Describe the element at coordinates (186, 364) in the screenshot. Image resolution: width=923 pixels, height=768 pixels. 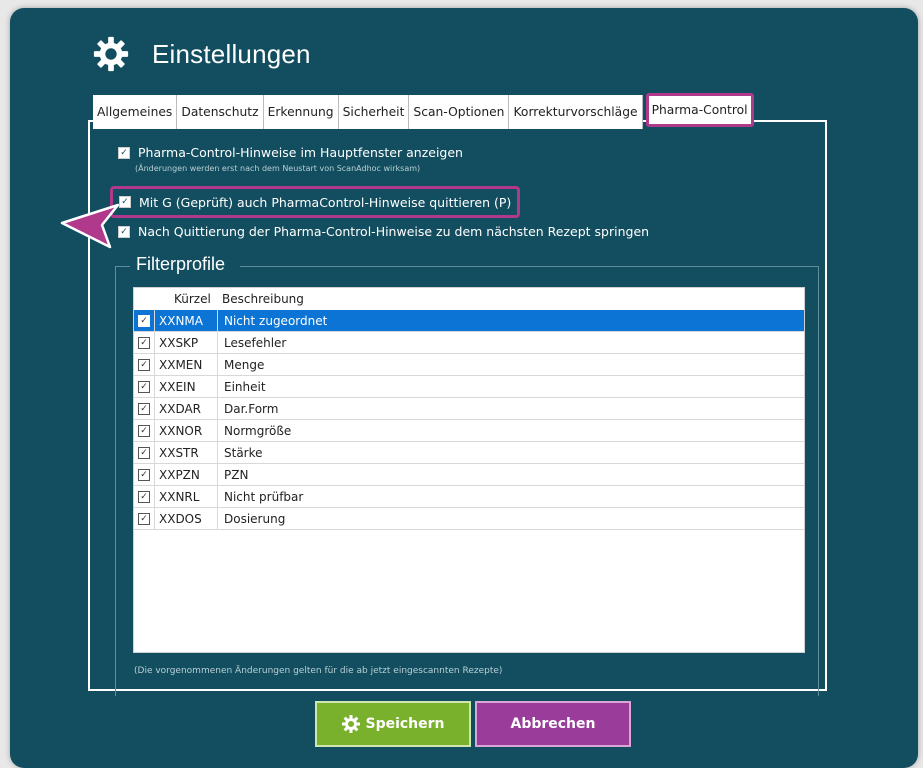
I see `row-code: XXMEN` at that location.